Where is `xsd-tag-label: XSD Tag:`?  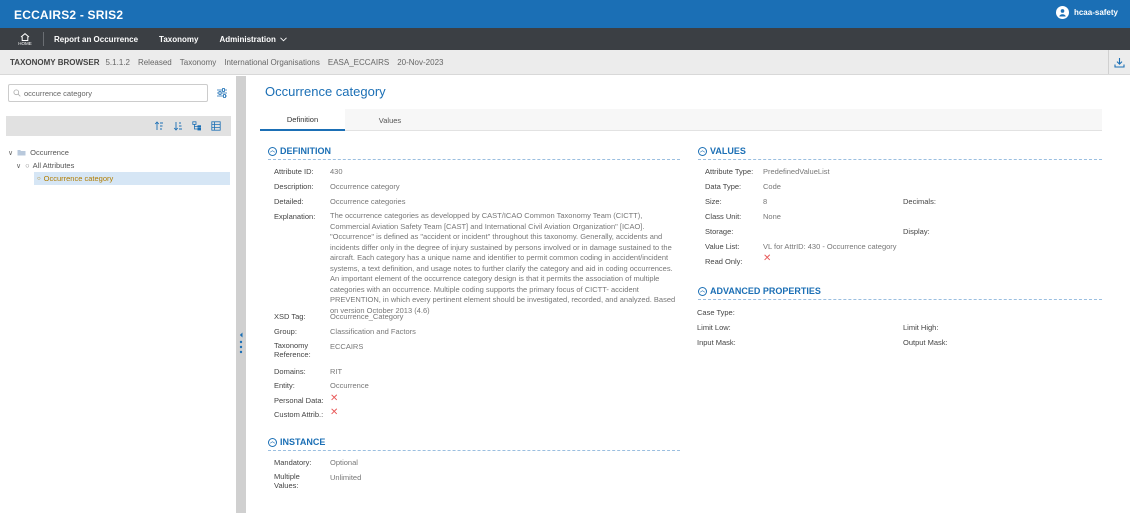 xsd-tag-label: XSD Tag: is located at coordinates (290, 316).